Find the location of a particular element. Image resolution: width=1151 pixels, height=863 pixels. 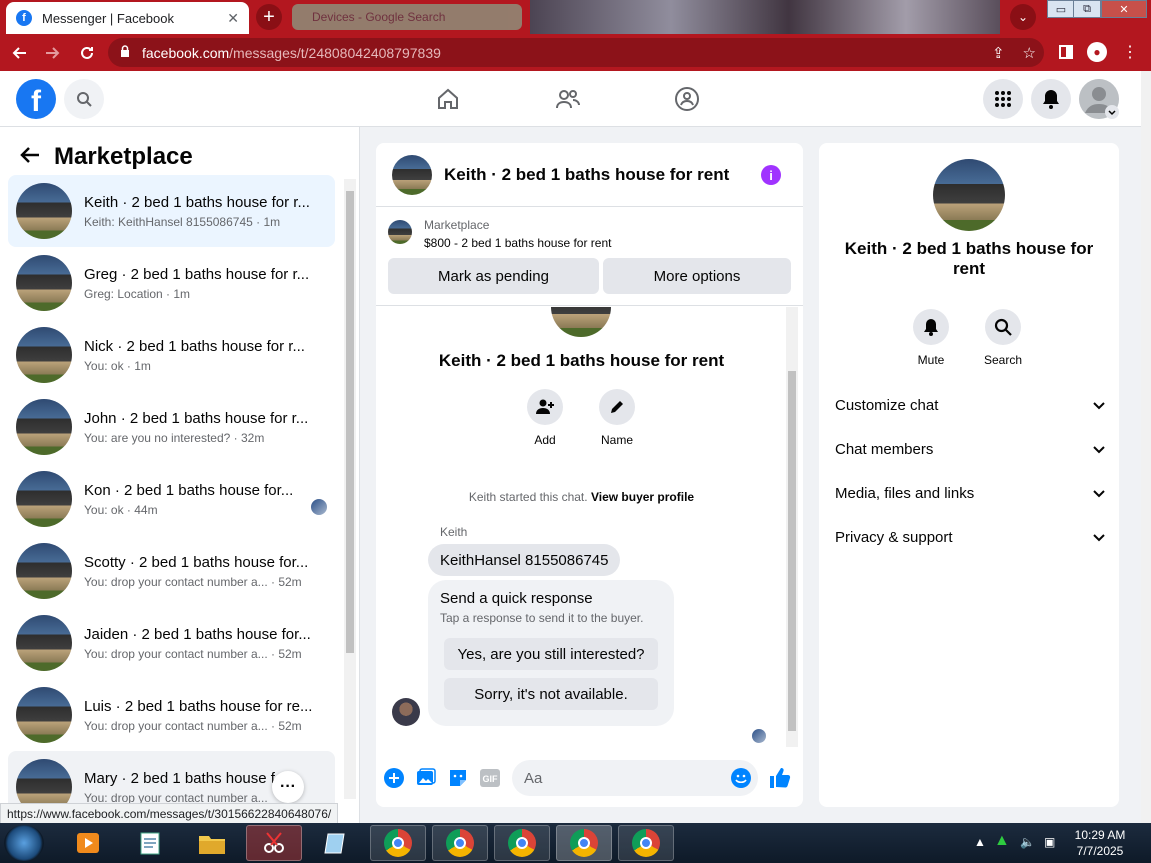

chat-avatar is located at coordinates (412, 174).